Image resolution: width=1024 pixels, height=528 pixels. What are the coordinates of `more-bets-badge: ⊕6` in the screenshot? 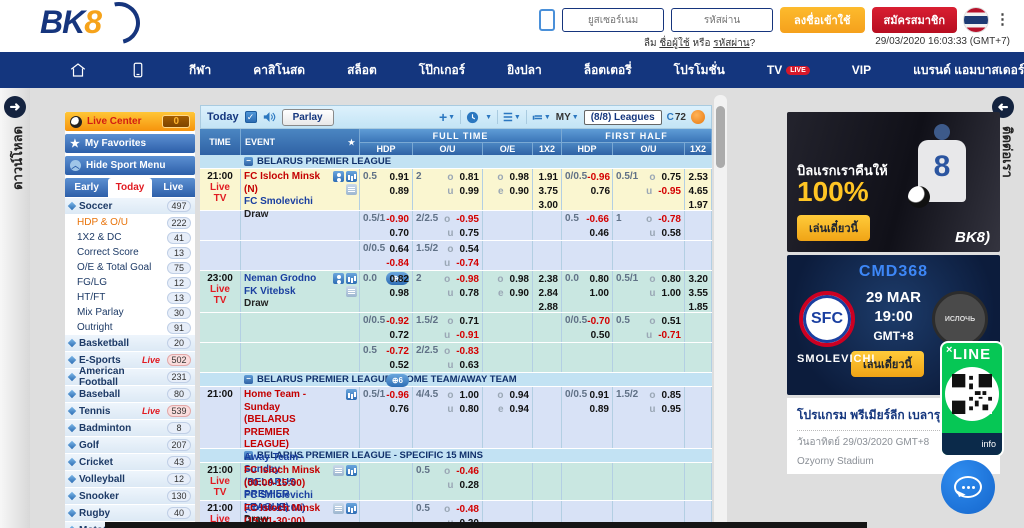 It's located at (397, 381).